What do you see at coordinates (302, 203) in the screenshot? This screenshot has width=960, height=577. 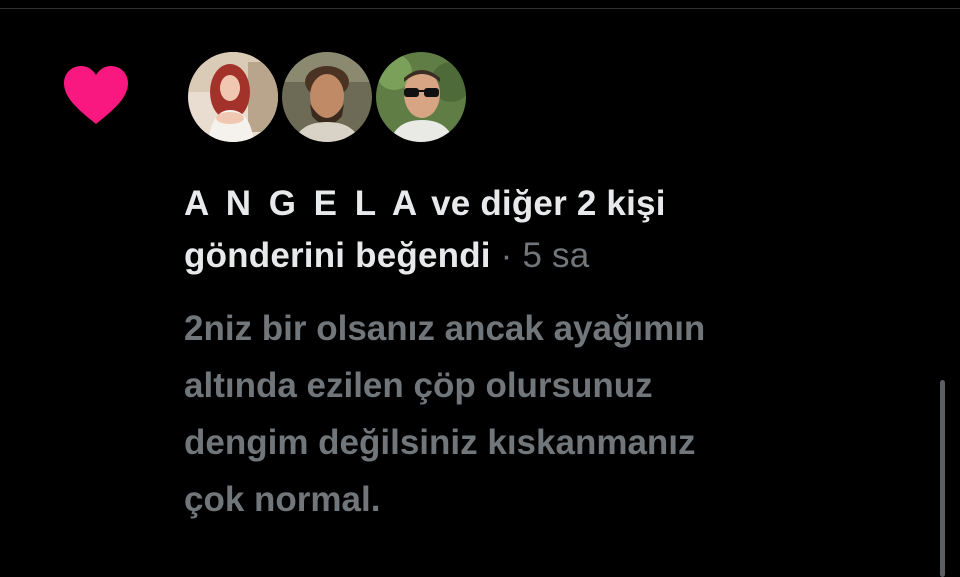 I see `user-name-link: A N G E L A` at bounding box center [302, 203].